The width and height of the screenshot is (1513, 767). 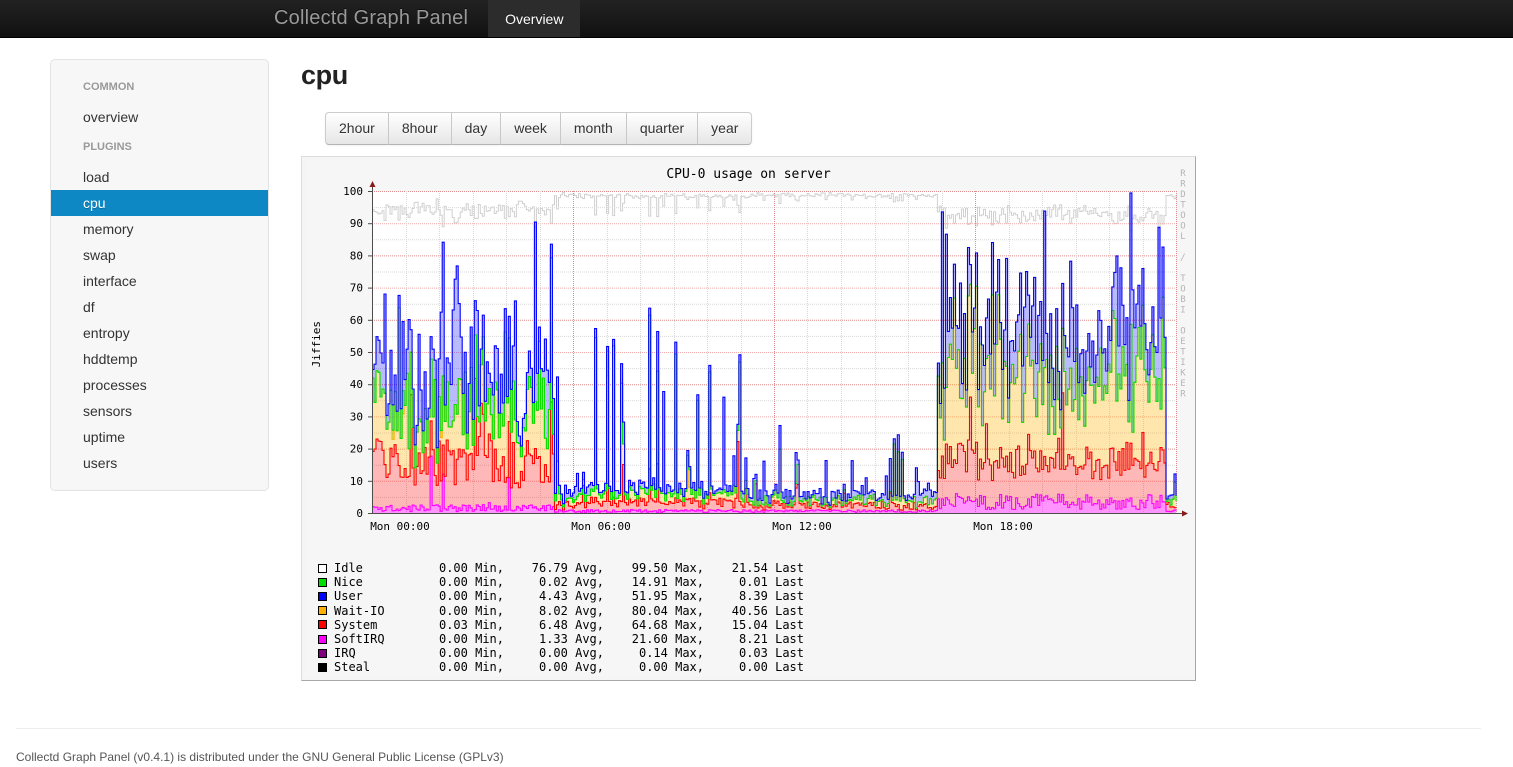 What do you see at coordinates (464, 624) in the screenshot?
I see `legend-stat-min: 0.03 Min,` at bounding box center [464, 624].